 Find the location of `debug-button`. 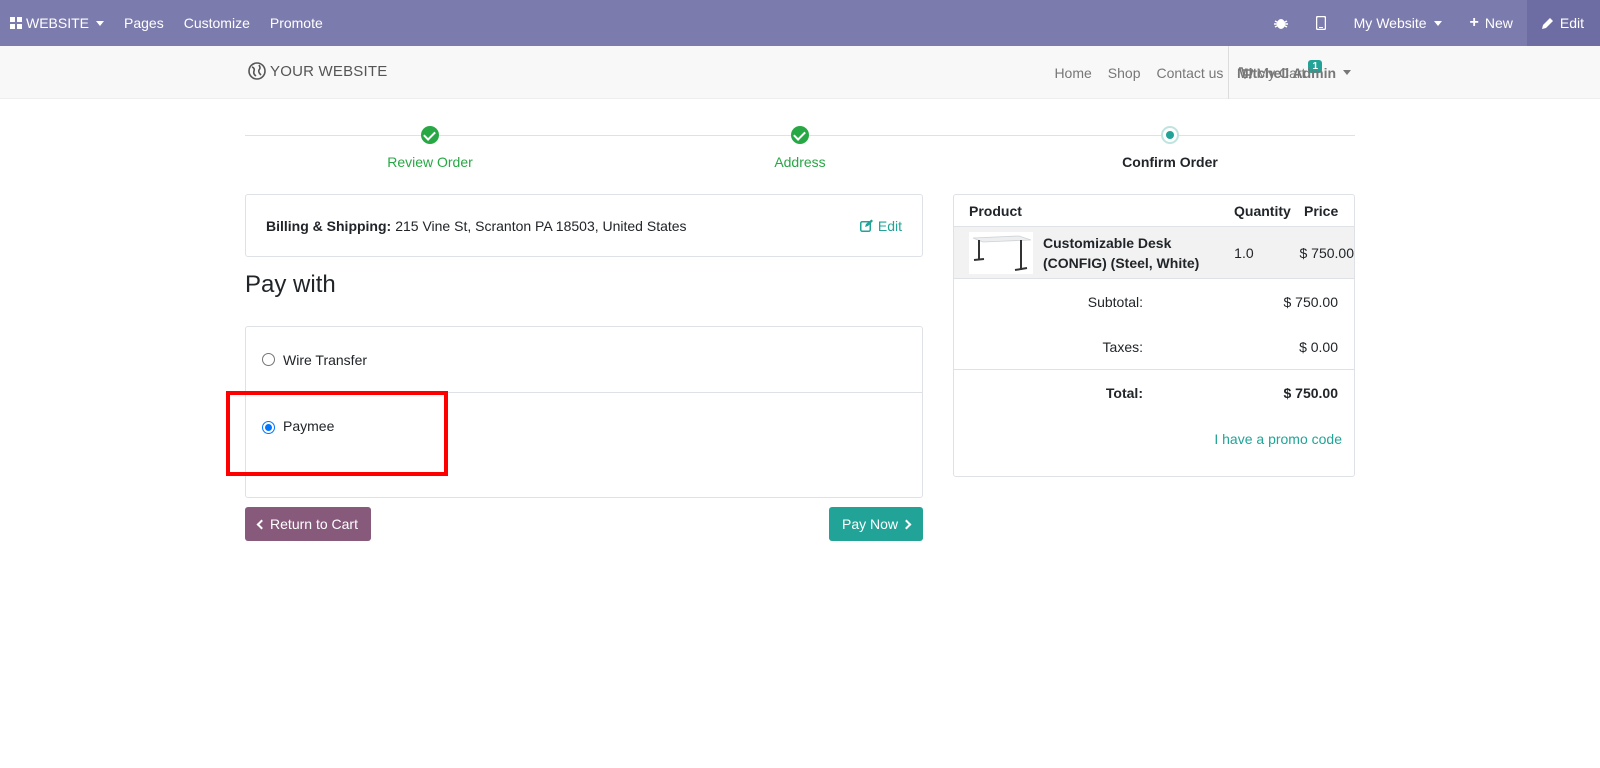

debug-button is located at coordinates (1281, 23).